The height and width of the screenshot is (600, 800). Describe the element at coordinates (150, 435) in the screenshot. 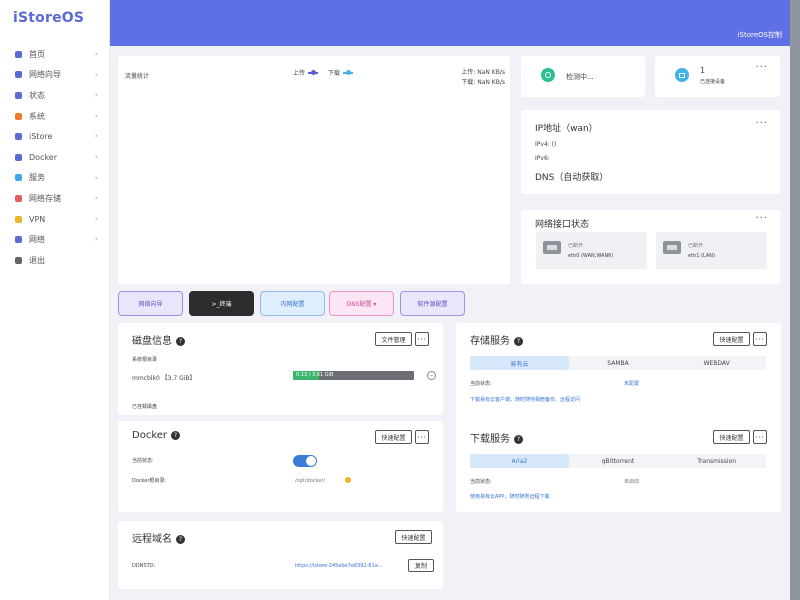

I see `docker-title-text: Docker` at that location.